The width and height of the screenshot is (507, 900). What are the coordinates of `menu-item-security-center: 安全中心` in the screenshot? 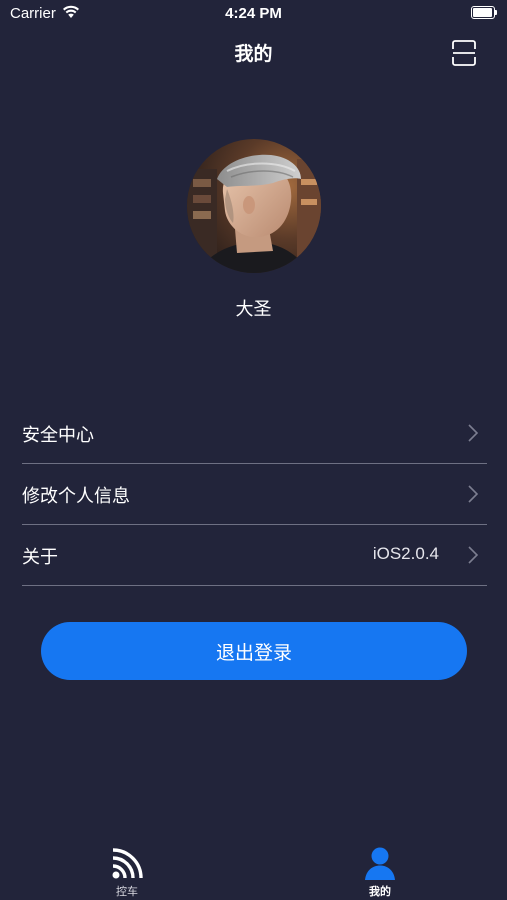 It's located at (254, 433).